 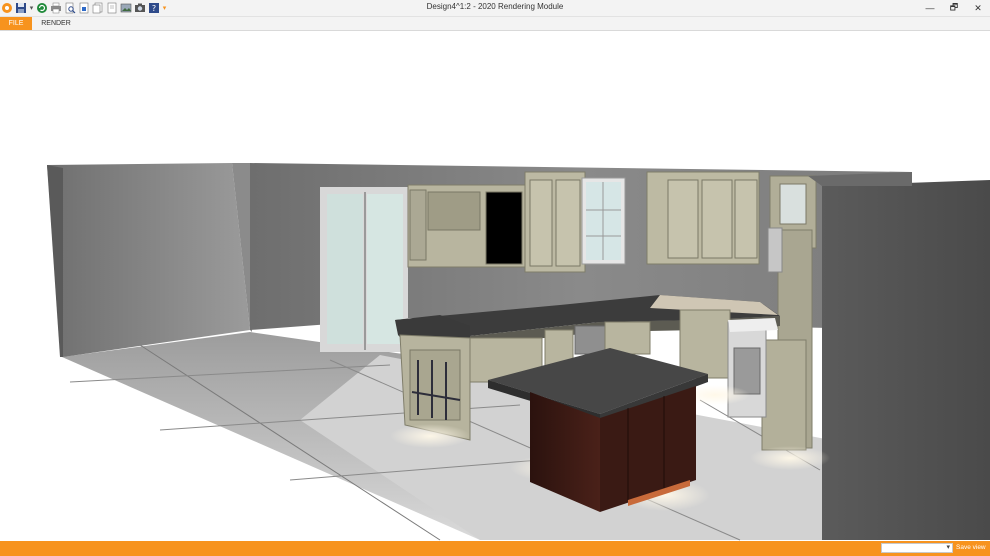 I want to click on ribbon-tab-bar: FILE RENDER, so click(x=495, y=24).